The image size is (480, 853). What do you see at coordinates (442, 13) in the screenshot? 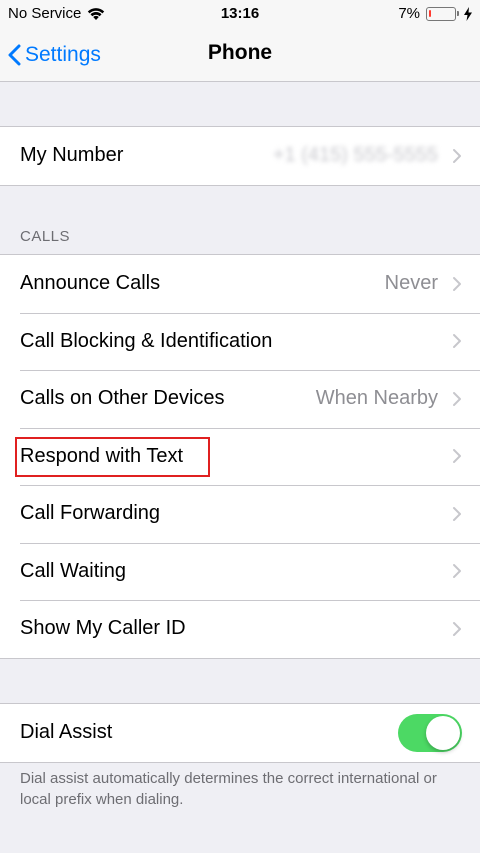
I see `battery-icon` at bounding box center [442, 13].